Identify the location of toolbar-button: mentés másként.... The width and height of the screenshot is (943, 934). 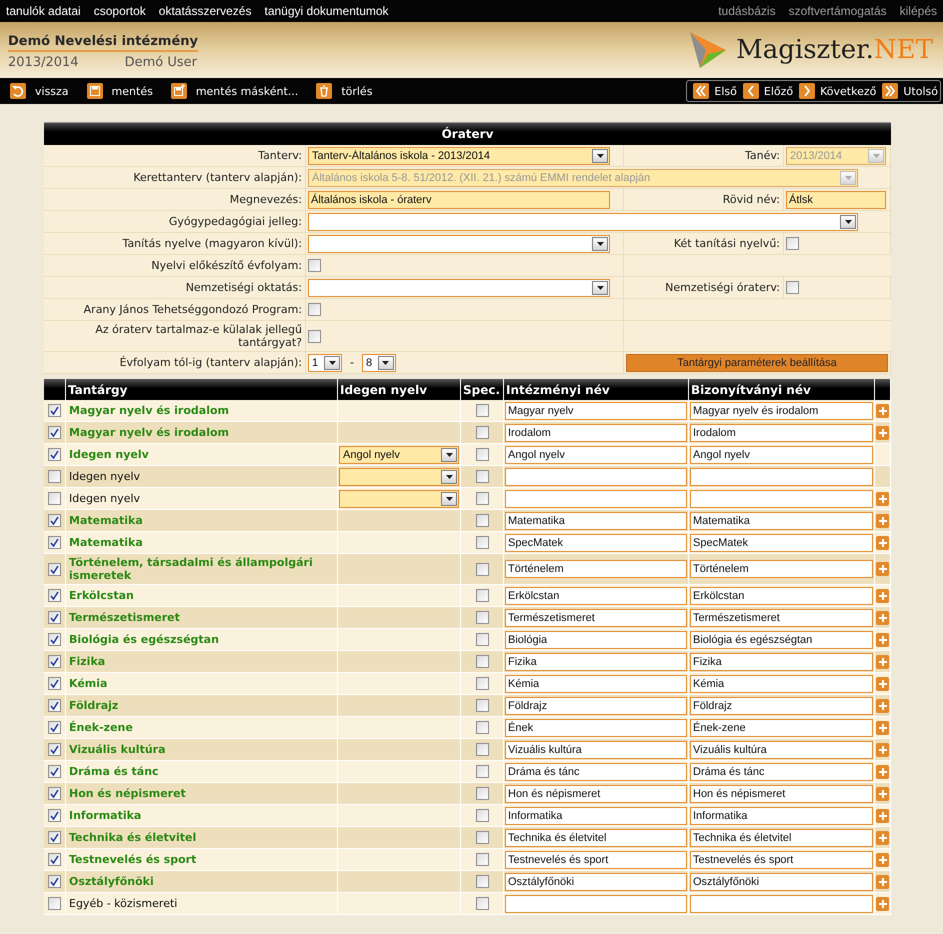
(234, 91).